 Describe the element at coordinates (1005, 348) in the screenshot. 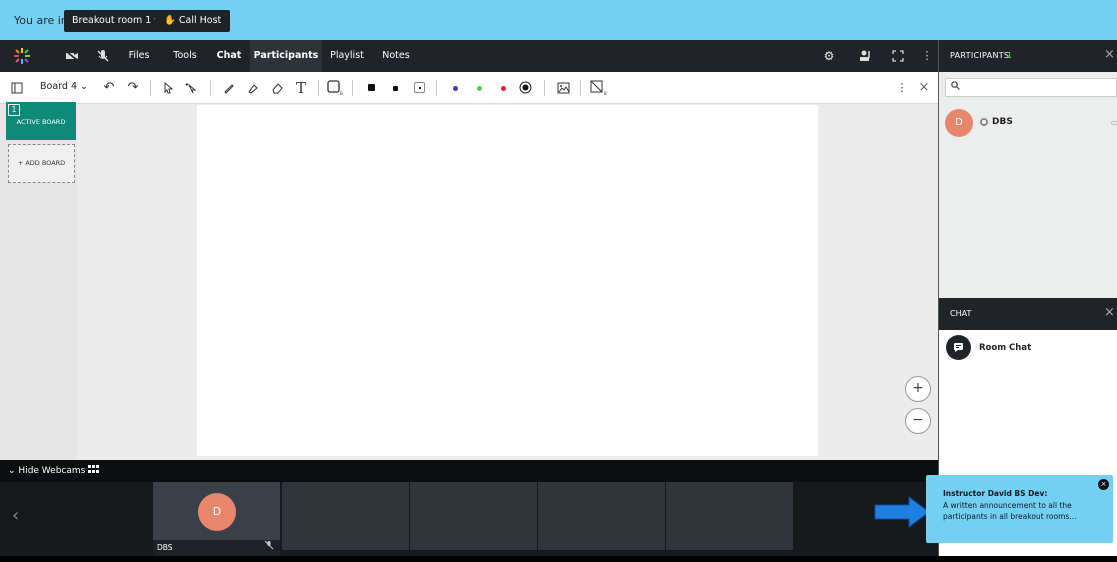

I see `room-chat-label: Room Chat` at that location.